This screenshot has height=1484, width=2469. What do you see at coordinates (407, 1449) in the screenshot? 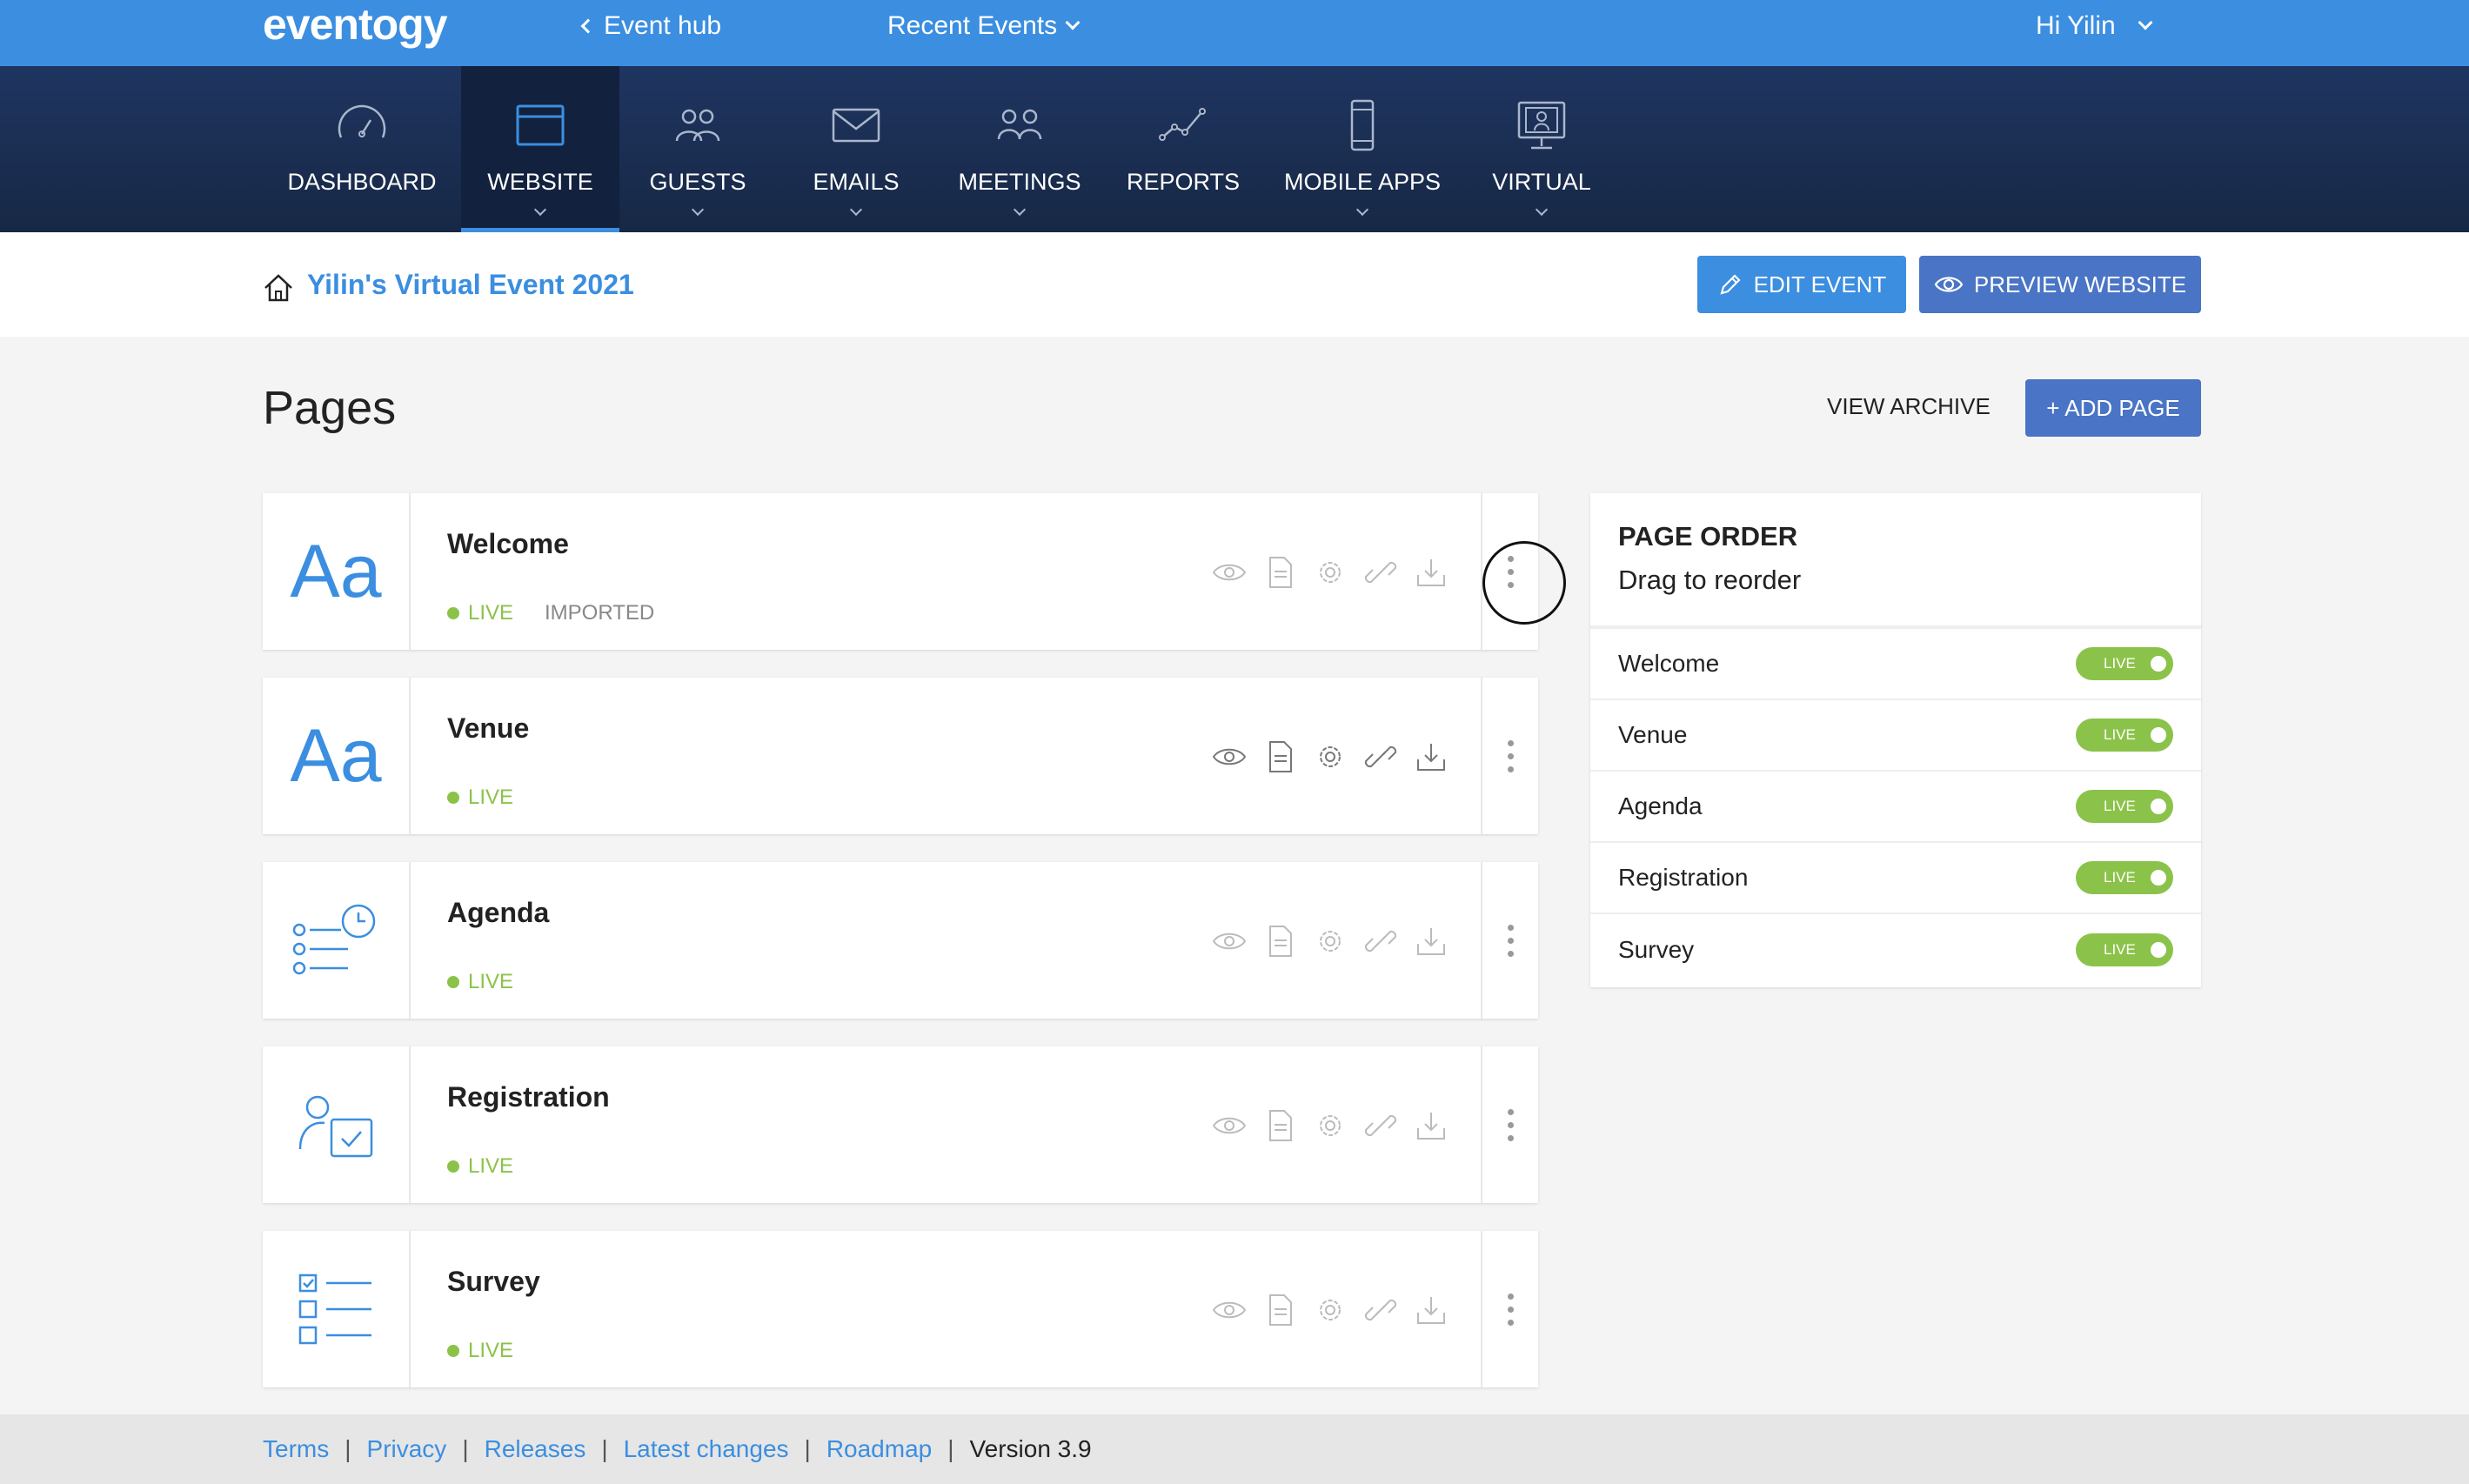
I see `privacy-link: Privacy` at bounding box center [407, 1449].